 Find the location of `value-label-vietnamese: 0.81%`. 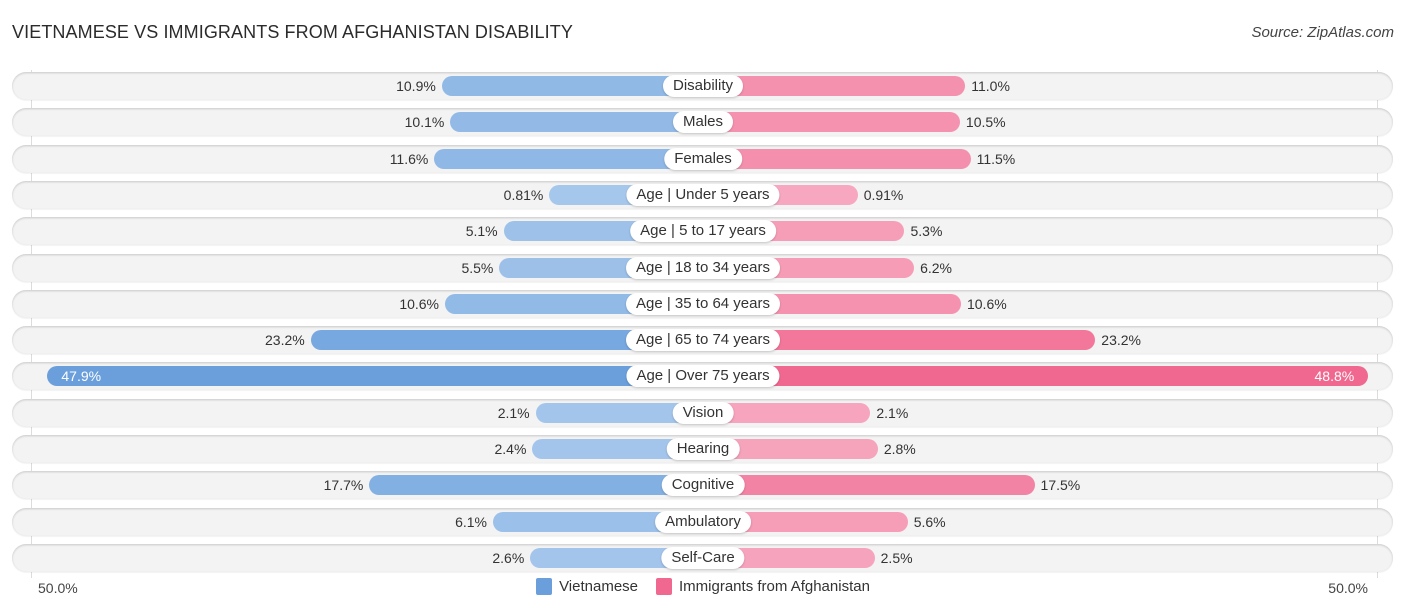

value-label-vietnamese: 0.81% is located at coordinates (523, 194).